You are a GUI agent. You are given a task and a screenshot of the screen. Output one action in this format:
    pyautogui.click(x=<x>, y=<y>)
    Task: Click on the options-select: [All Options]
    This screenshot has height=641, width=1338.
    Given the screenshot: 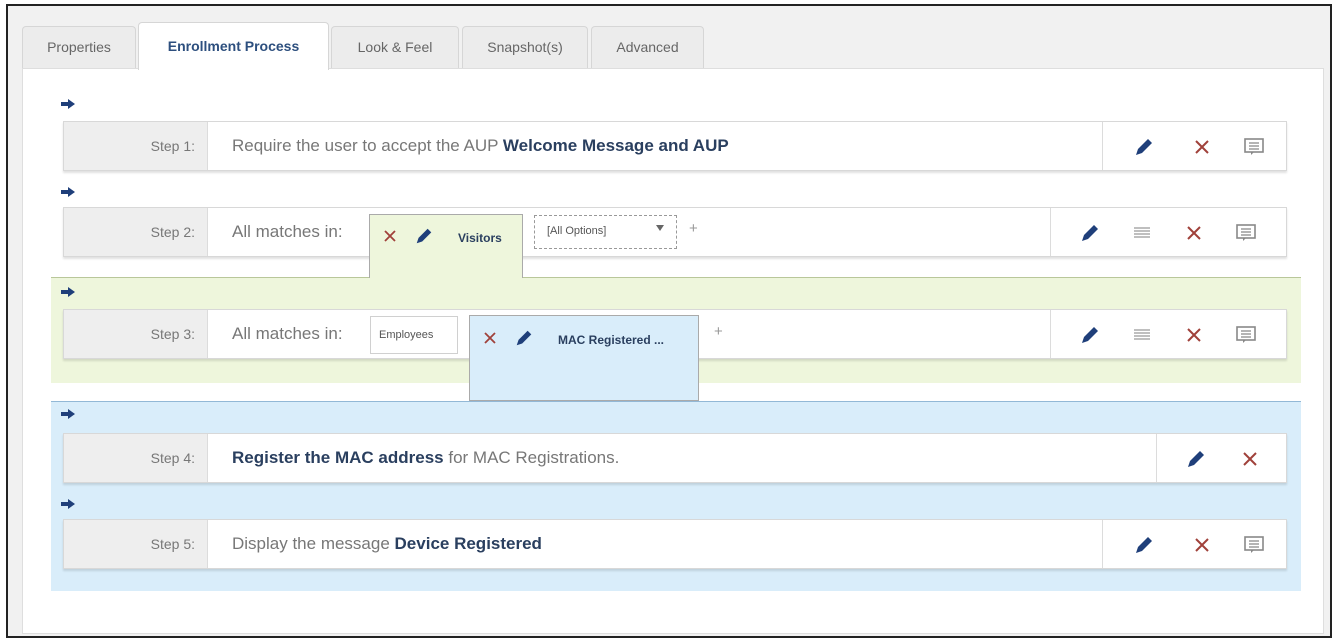 What is the action you would take?
    pyautogui.click(x=605, y=232)
    